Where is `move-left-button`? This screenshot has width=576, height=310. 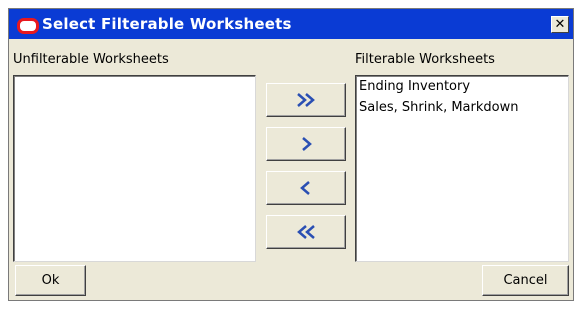
move-left-button is located at coordinates (306, 188).